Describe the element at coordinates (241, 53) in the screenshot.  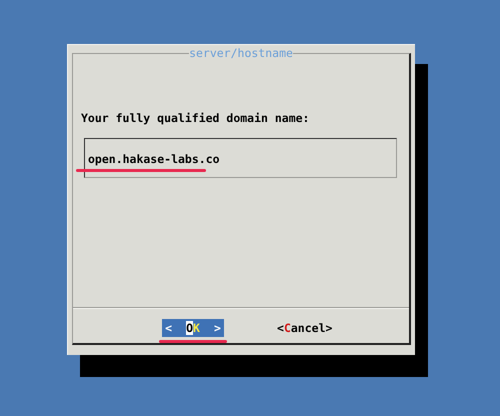
I see `dialog-title: server/hostname` at that location.